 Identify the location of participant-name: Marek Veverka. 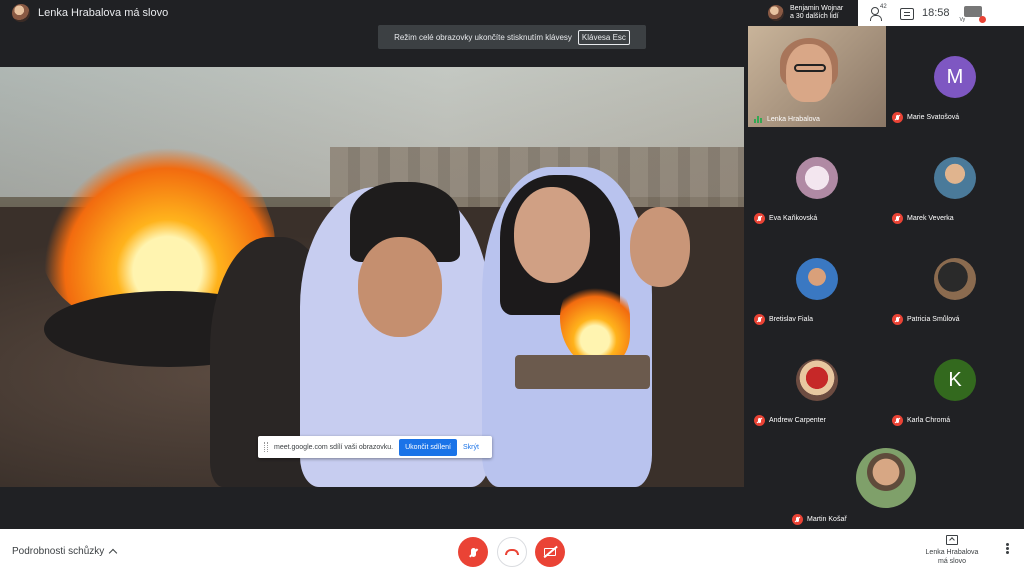
(930, 218).